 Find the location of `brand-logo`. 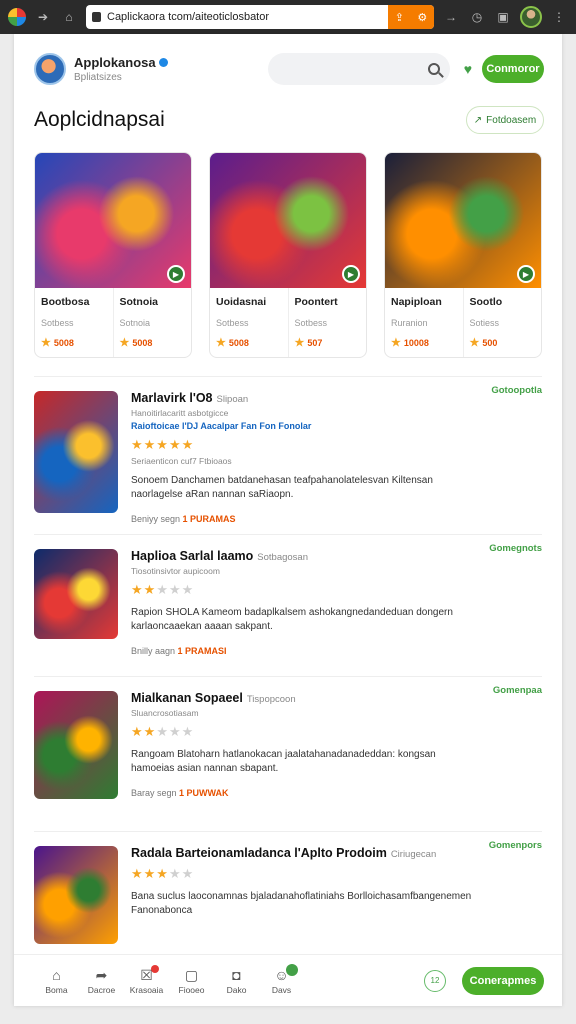

brand-logo is located at coordinates (50, 69).